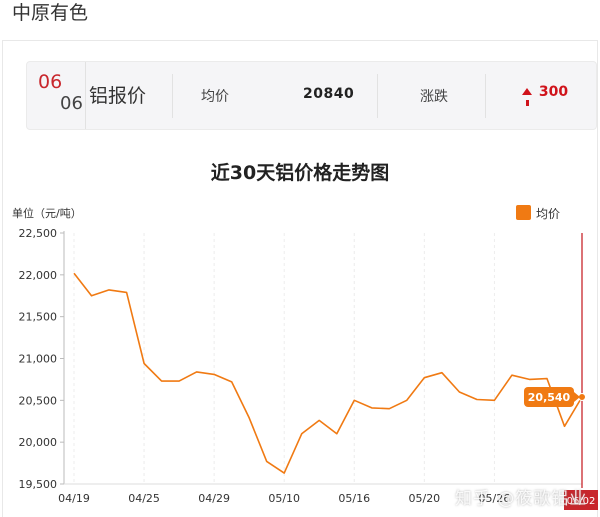 This screenshot has width=600, height=517. What do you see at coordinates (38, 275) in the screenshot?
I see `y-tick-label: 22,000` at bounding box center [38, 275].